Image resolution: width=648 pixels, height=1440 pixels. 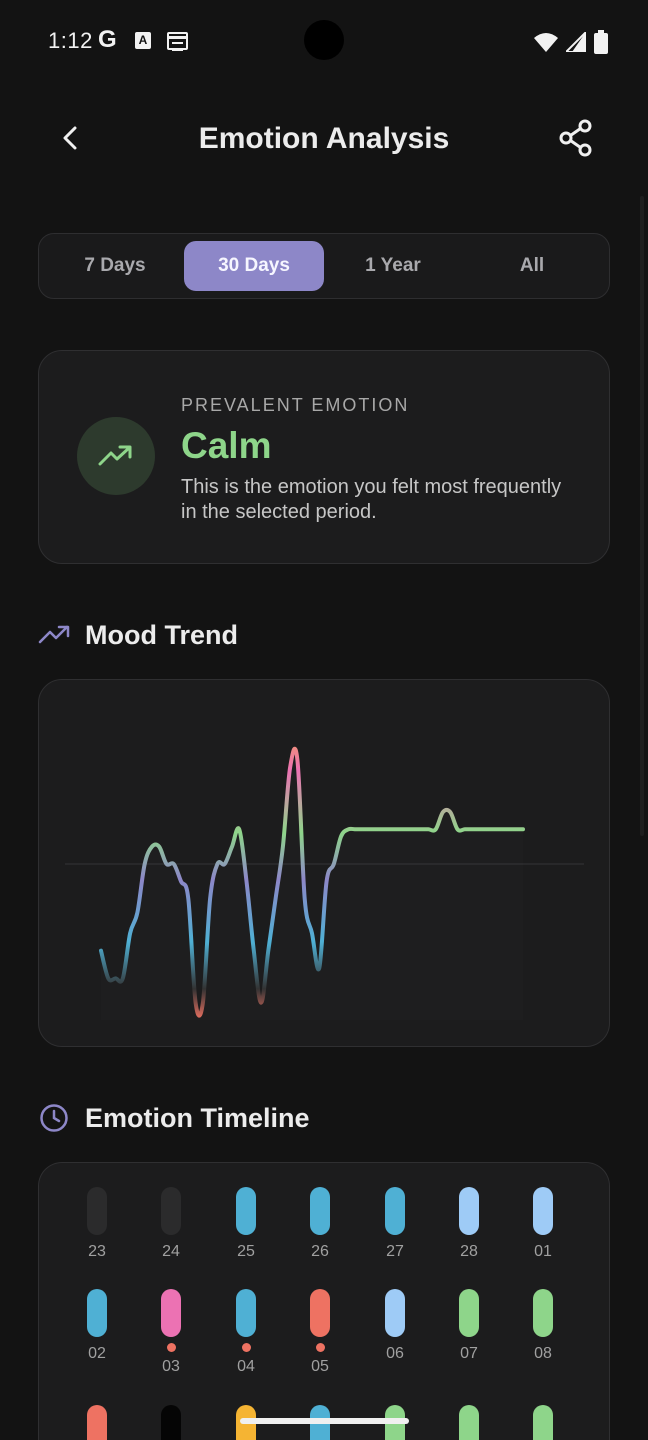 I want to click on timeline-day: 24, so click(x=171, y=1224).